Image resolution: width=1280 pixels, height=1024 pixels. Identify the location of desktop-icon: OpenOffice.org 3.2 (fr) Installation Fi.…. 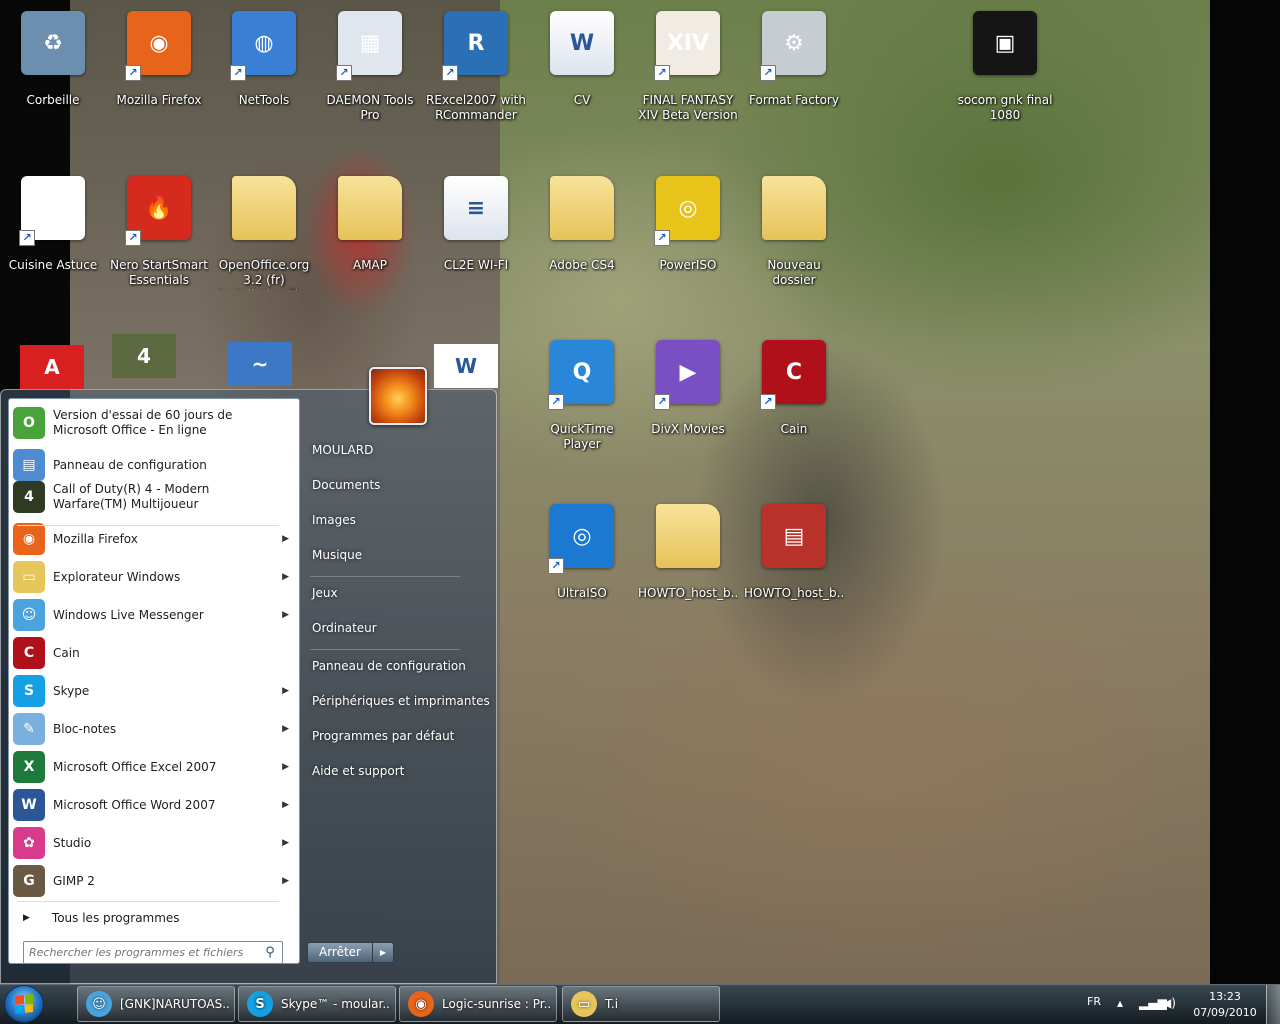
(264, 245).